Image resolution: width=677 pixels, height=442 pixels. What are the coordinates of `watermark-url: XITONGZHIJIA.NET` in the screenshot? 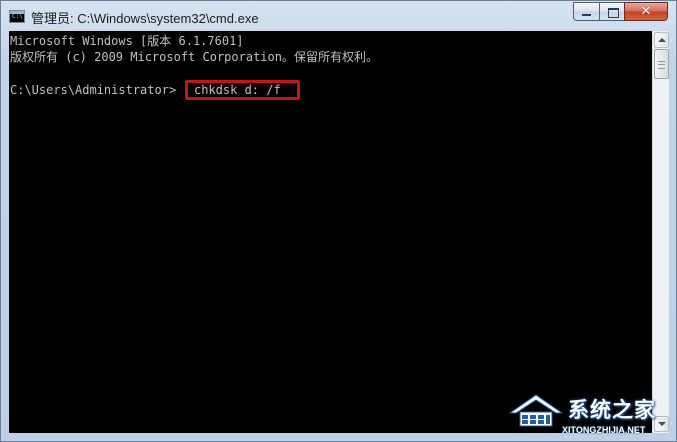 It's located at (604, 430).